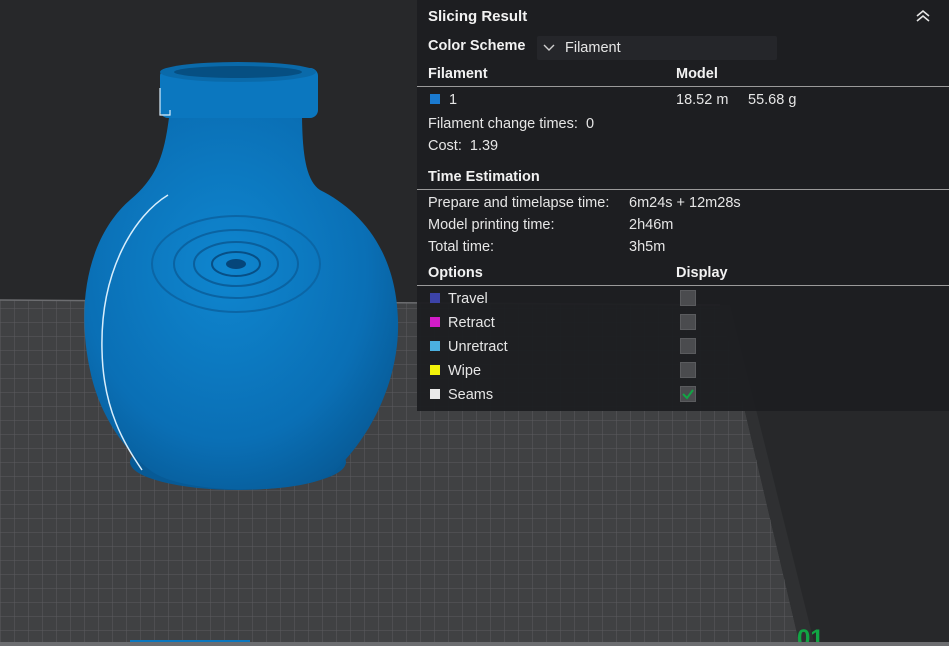 This screenshot has height=646, width=949. I want to click on filament-length: 18.52 m, so click(702, 100).